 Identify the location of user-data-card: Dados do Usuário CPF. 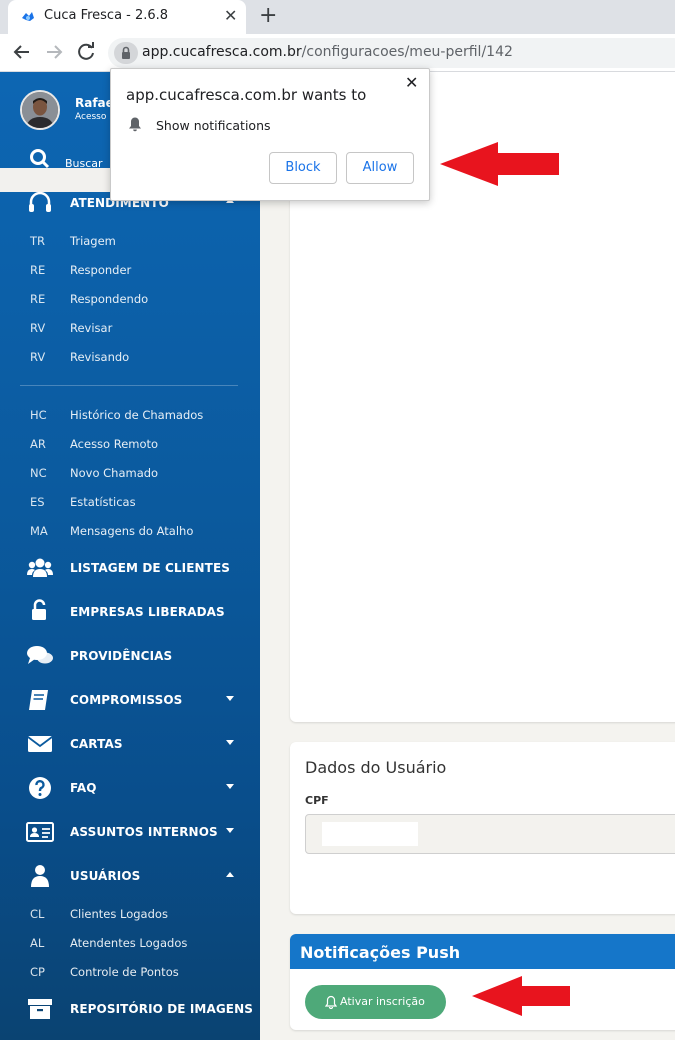
(482, 828).